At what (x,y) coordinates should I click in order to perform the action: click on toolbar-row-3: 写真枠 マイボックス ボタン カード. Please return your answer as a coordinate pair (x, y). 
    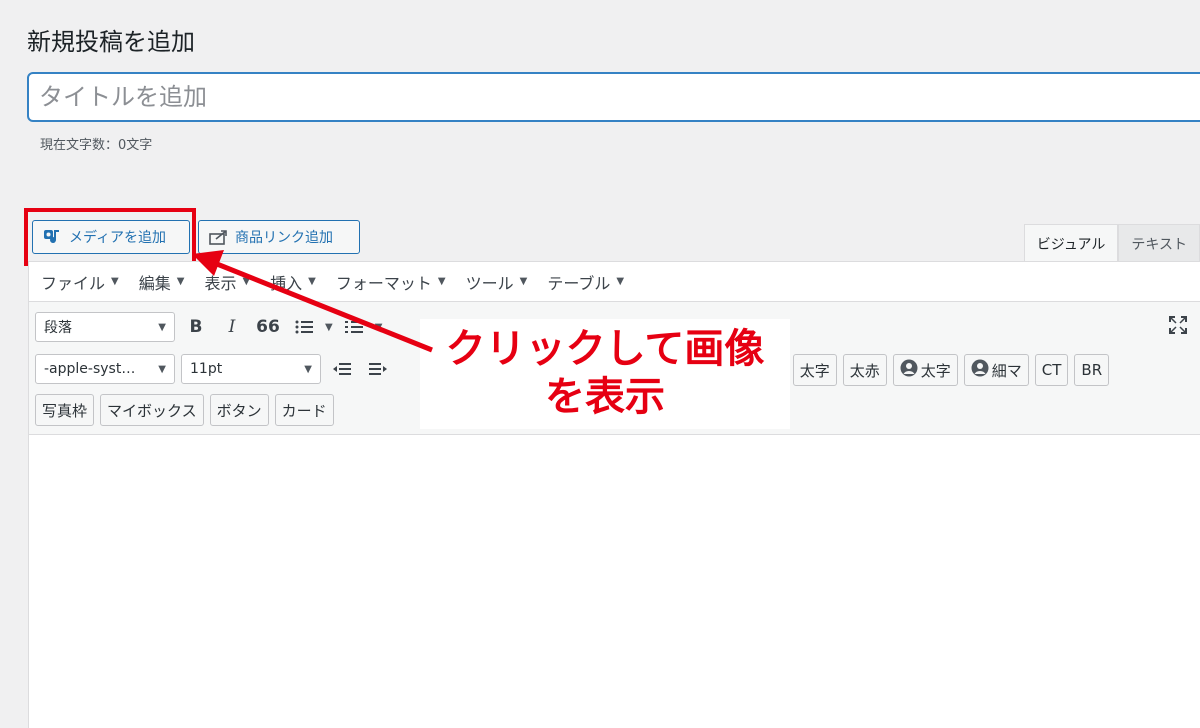
    Looking at the image, I should click on (184, 410).